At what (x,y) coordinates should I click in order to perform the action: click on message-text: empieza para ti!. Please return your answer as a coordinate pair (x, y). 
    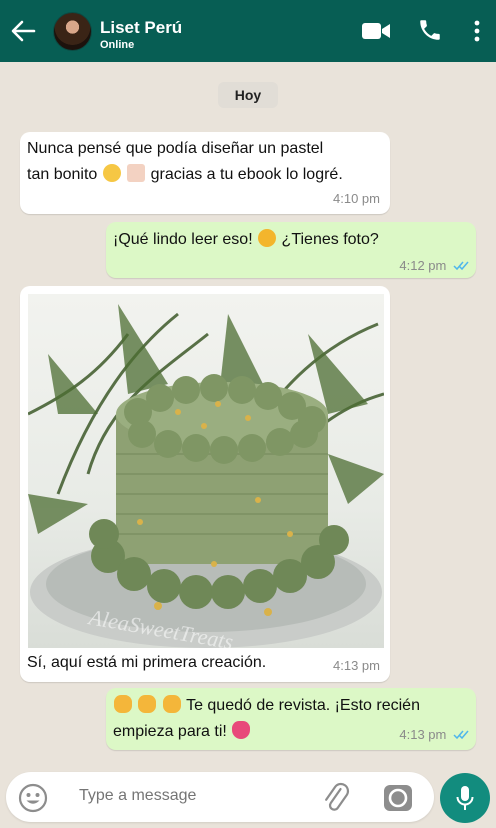
    Looking at the image, I should click on (170, 731).